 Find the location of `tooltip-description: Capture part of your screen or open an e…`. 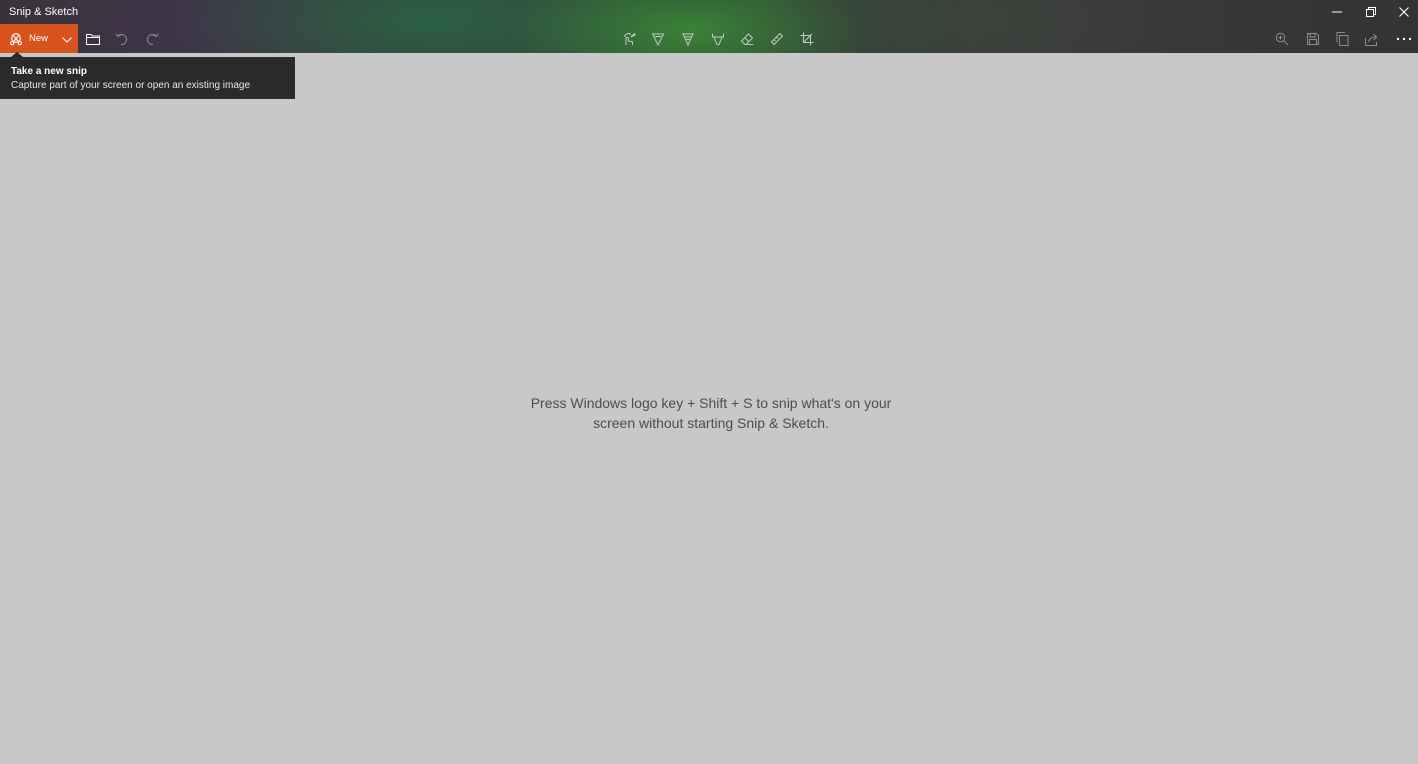

tooltip-description: Capture part of your screen or open an e… is located at coordinates (131, 85).